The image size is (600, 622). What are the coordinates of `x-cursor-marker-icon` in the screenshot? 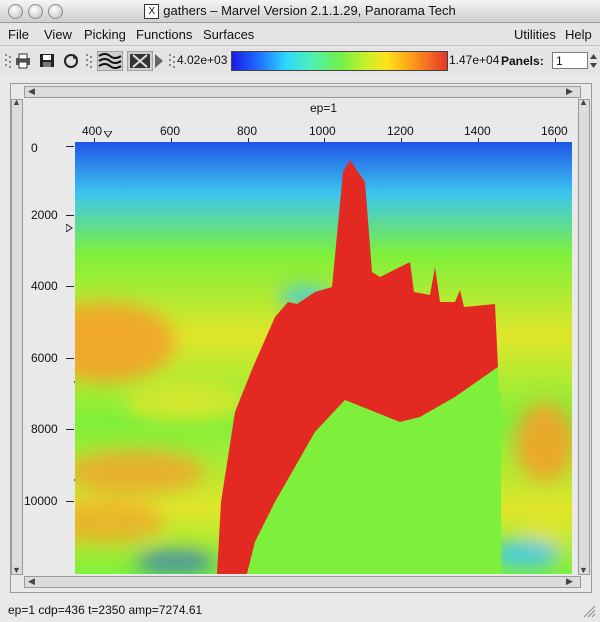 It's located at (108, 134).